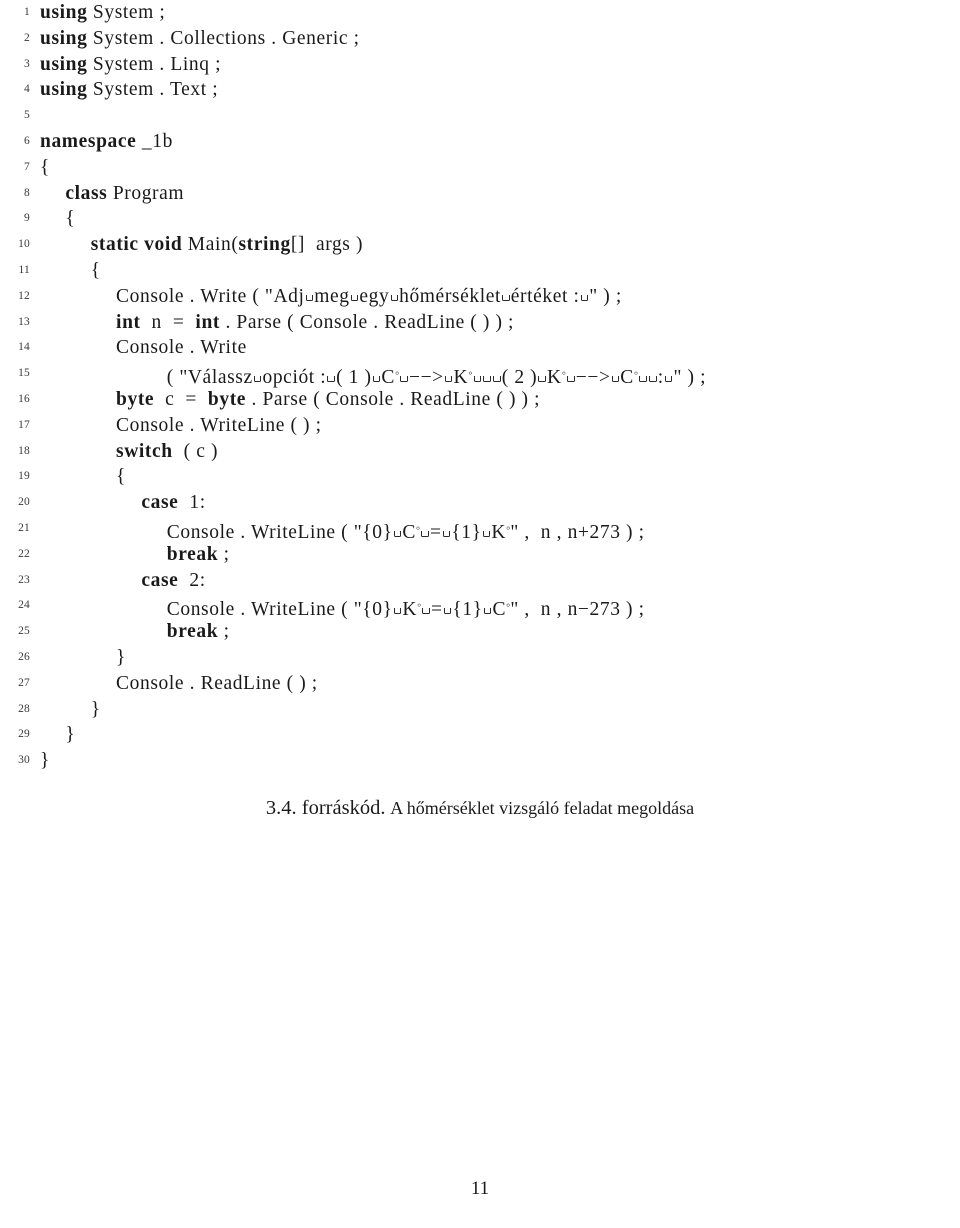  Describe the element at coordinates (24, 347) in the screenshot. I see `line-number: 14` at that location.